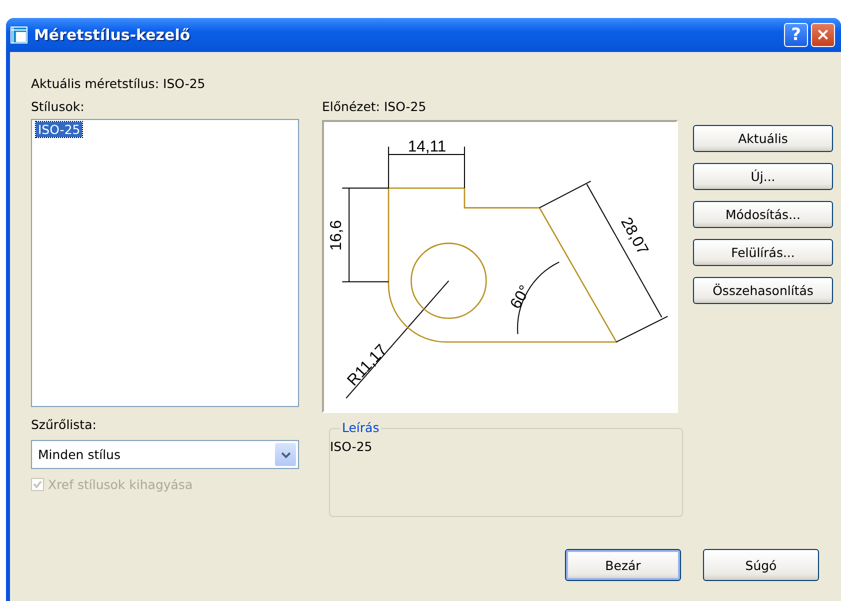 The height and width of the screenshot is (601, 841). What do you see at coordinates (120, 484) in the screenshot?
I see `checkbox-label: Xref stílusok kihagyása` at bounding box center [120, 484].